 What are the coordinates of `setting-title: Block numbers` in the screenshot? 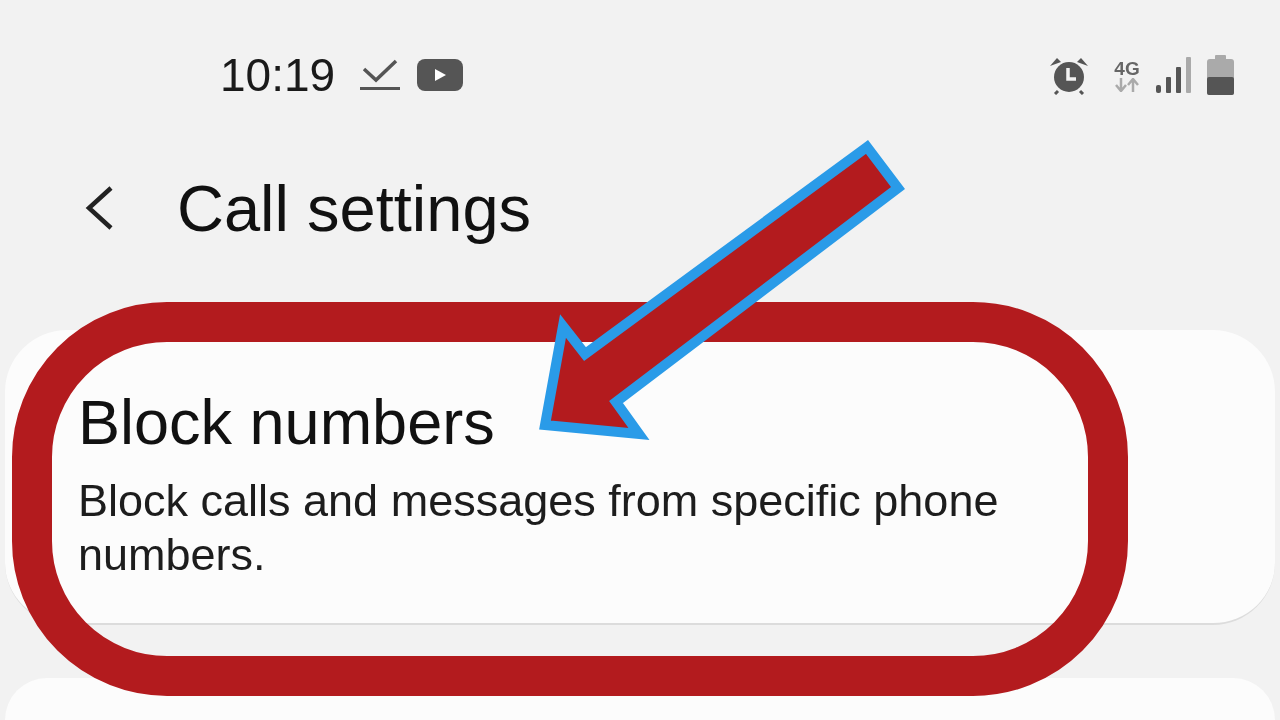 It's located at (286, 422).